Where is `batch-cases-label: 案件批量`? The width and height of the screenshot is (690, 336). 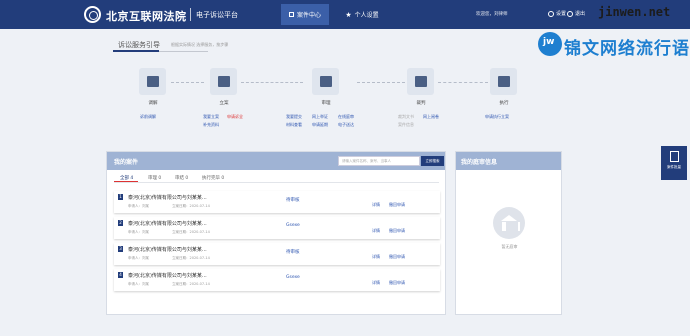 batch-cases-label: 案件批量 is located at coordinates (674, 167).